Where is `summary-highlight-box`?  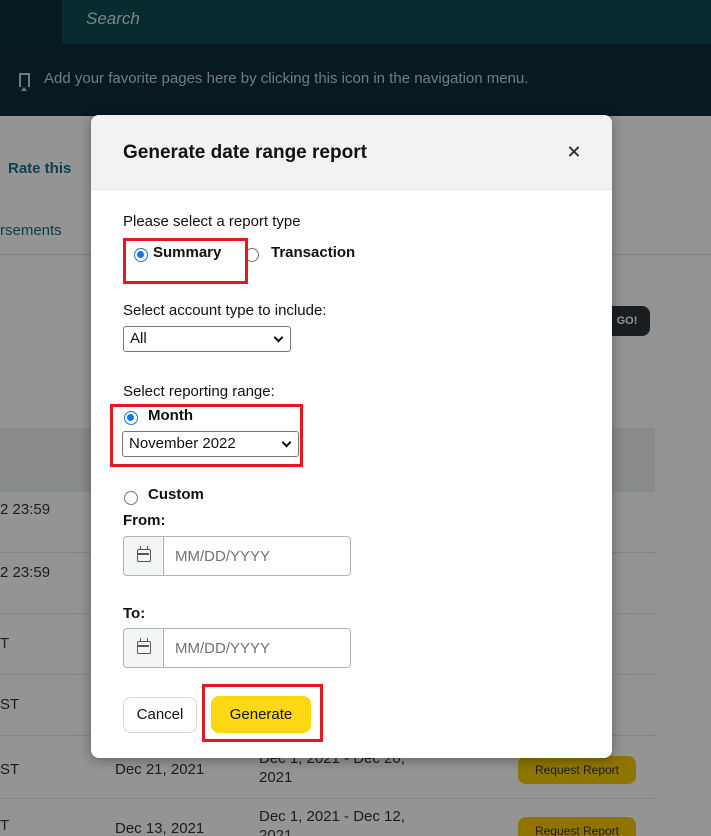
summary-highlight-box is located at coordinates (185, 261).